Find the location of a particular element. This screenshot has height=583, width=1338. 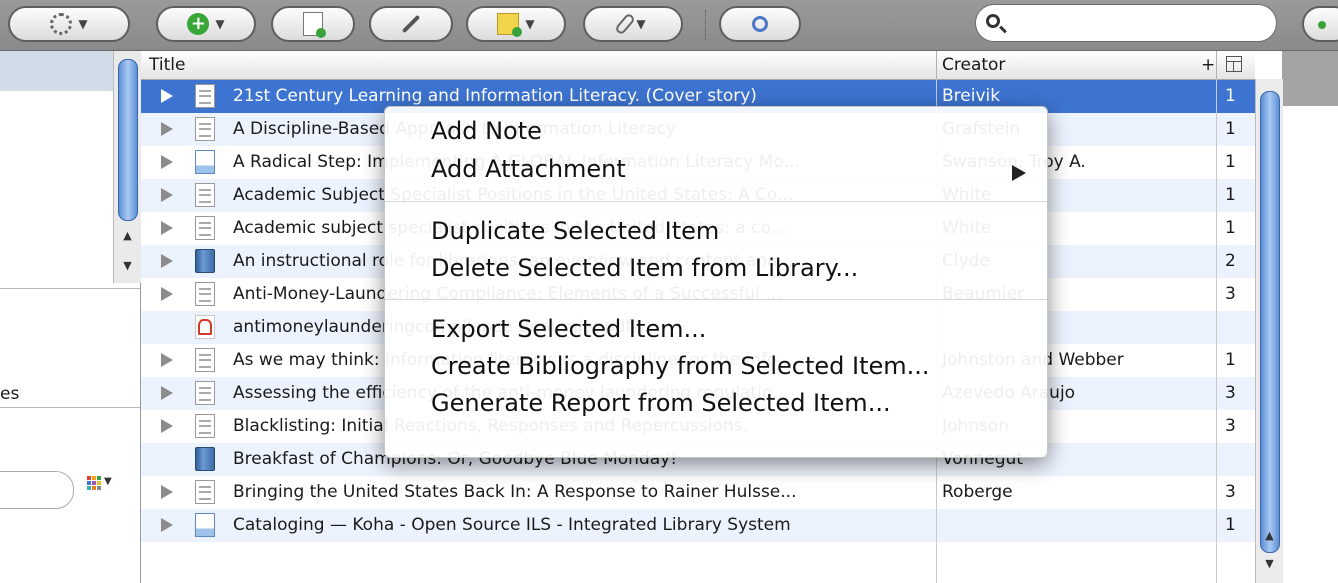

column-picker-icon is located at coordinates (1234, 64).